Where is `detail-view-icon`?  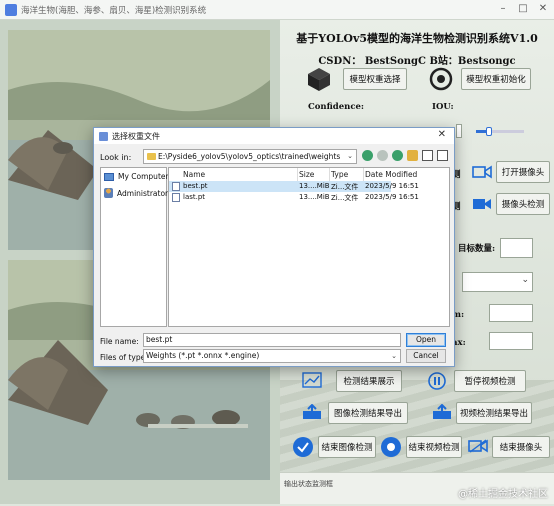 detail-view-icon is located at coordinates (442, 155).